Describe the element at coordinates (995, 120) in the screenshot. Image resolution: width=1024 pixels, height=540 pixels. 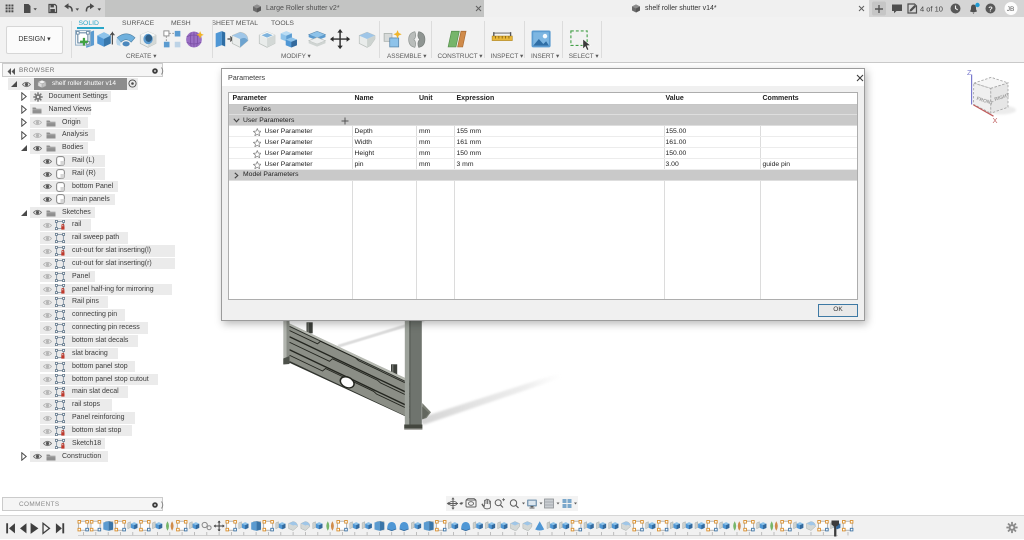
I see `svg-text: X` at that location.